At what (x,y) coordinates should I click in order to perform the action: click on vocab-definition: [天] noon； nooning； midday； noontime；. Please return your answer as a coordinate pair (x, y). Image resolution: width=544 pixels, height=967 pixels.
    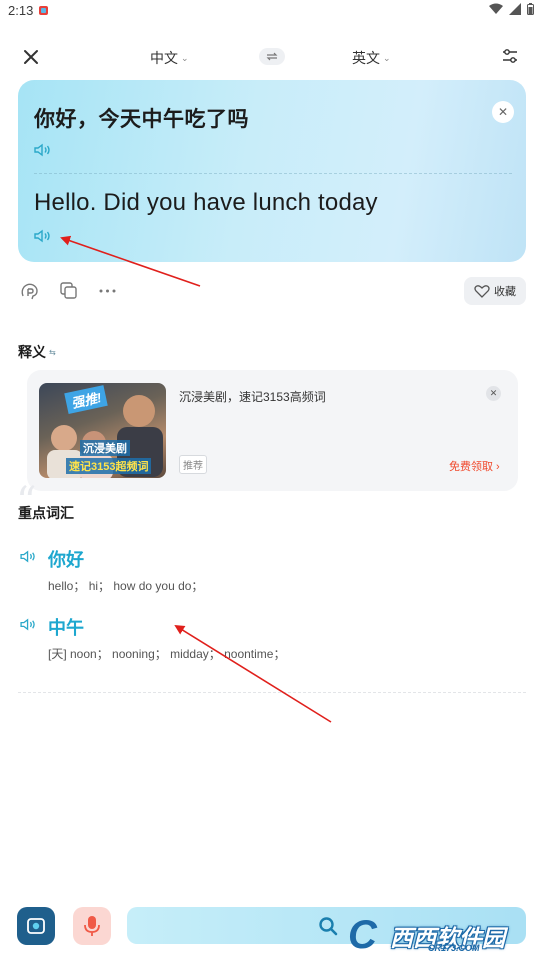
    Looking at the image, I should click on (167, 654).